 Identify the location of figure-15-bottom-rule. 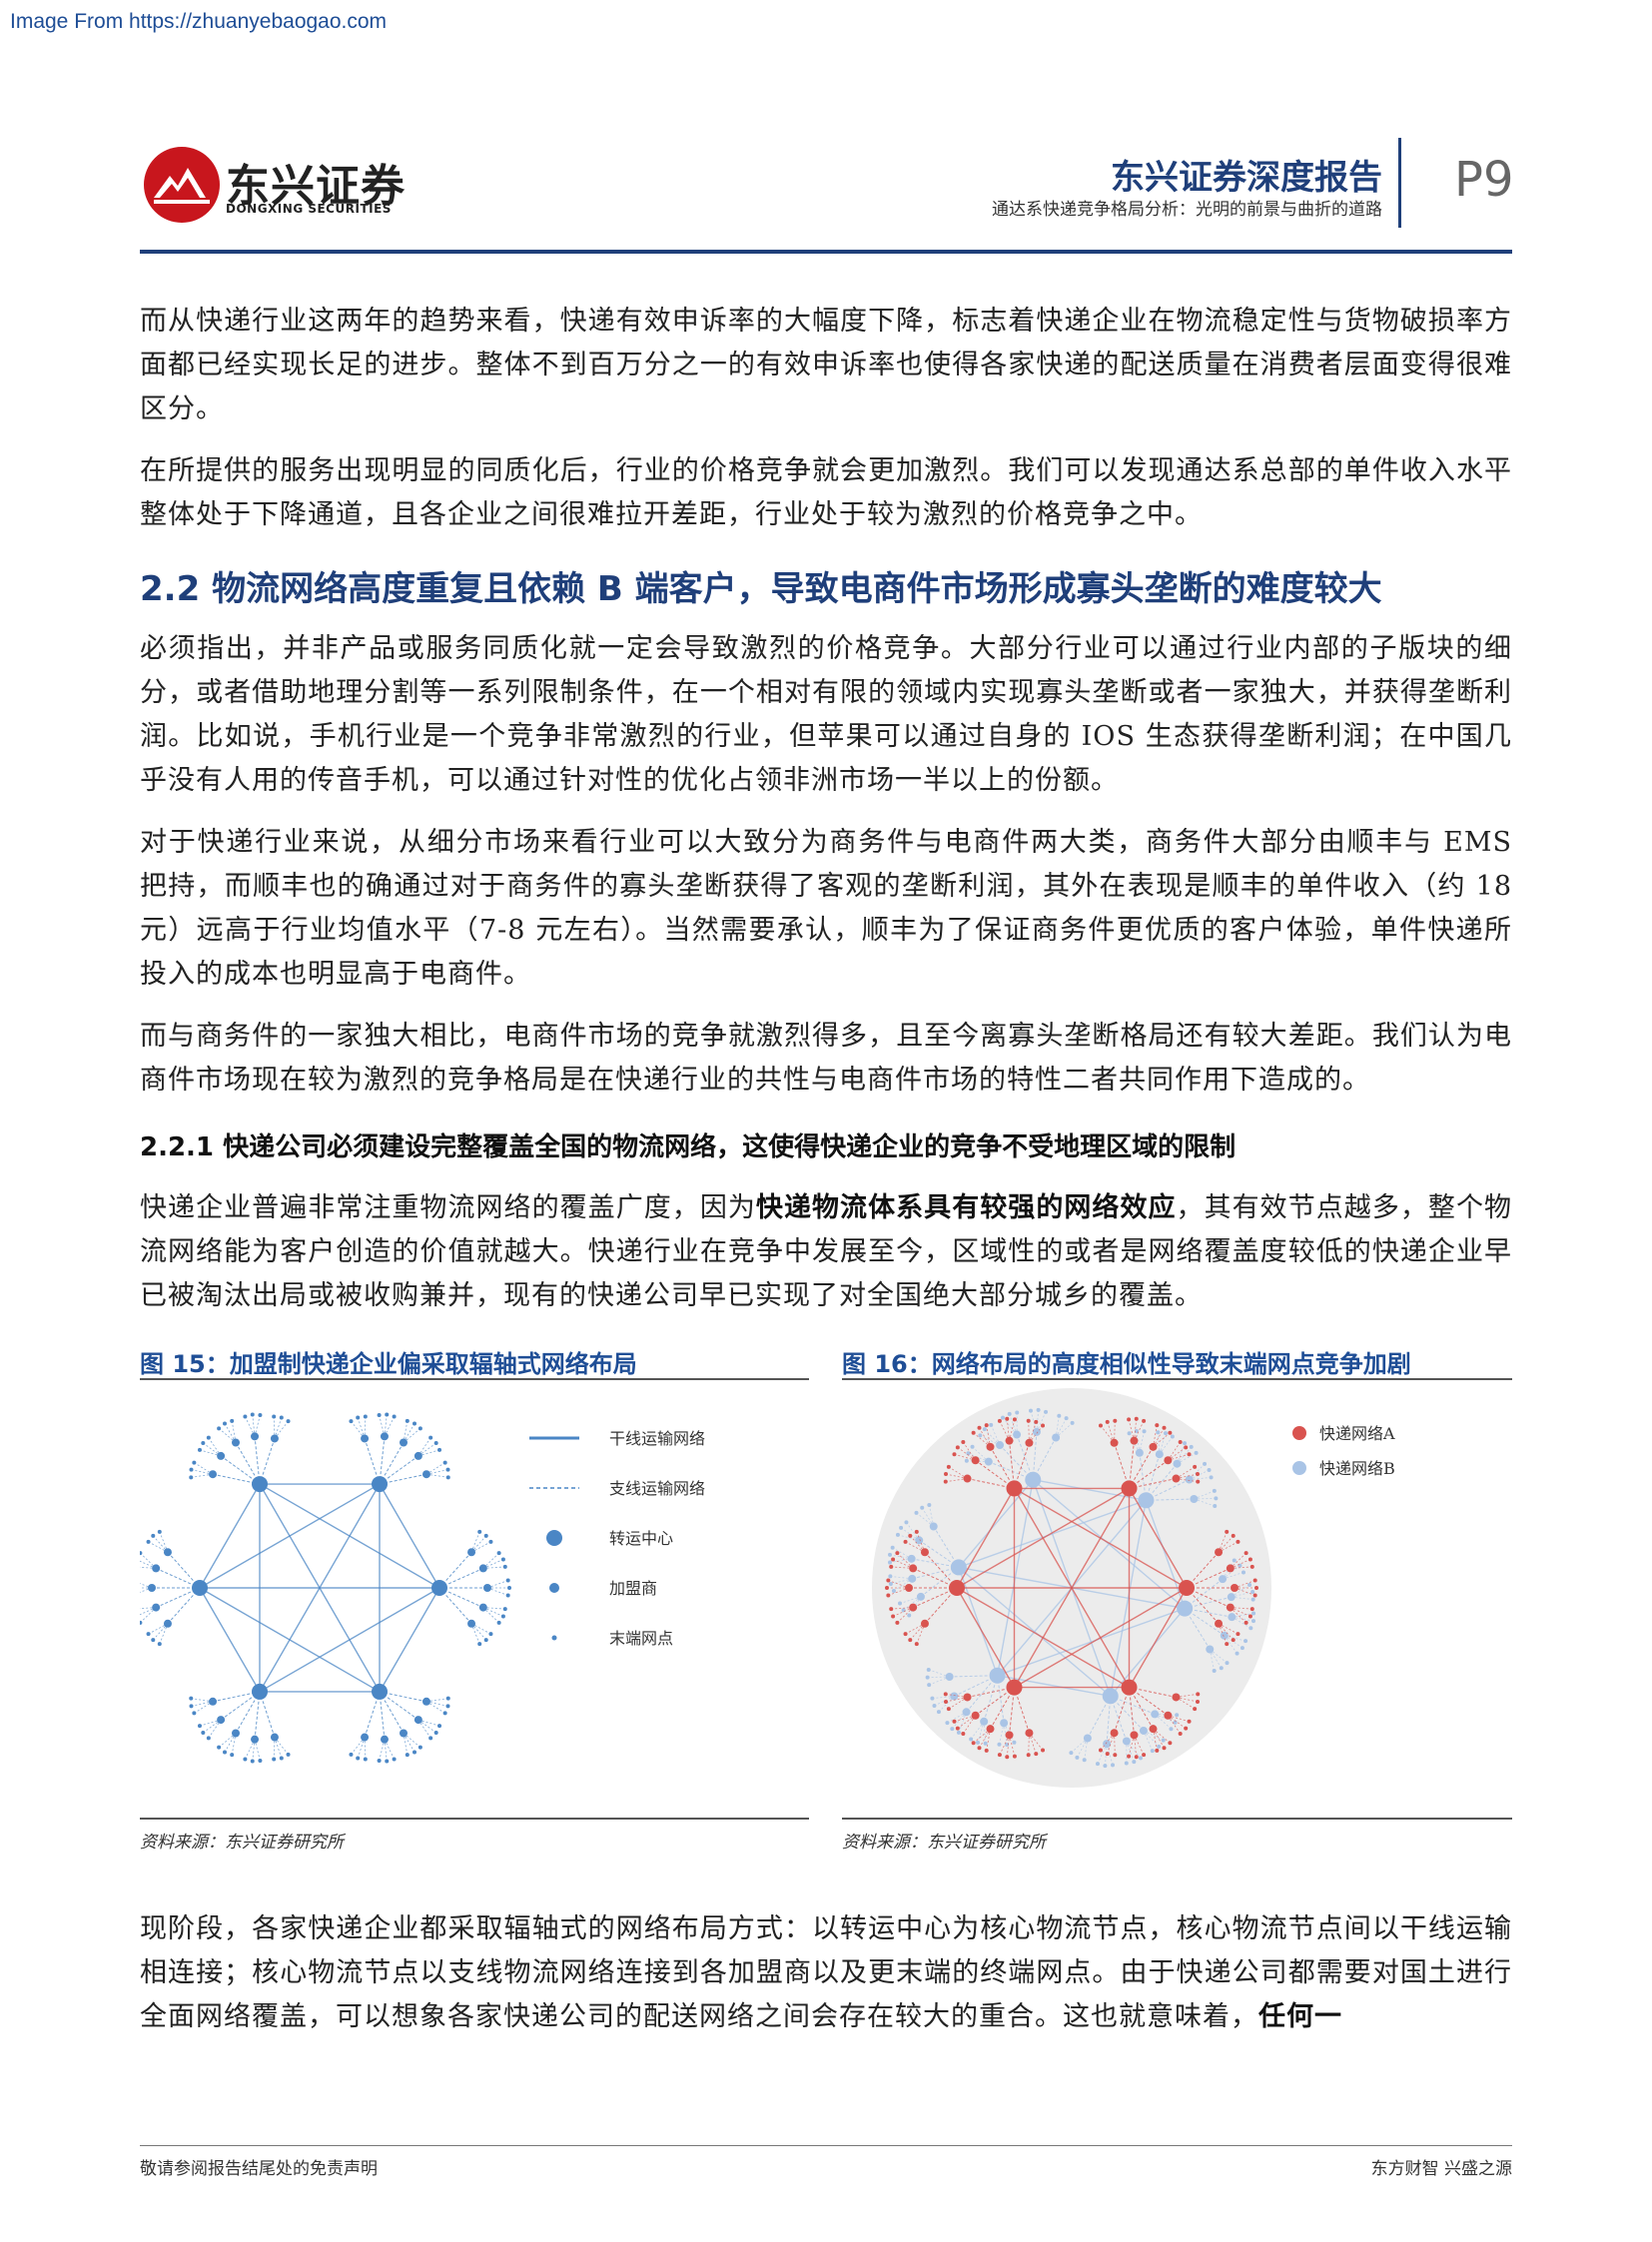
(474, 1819).